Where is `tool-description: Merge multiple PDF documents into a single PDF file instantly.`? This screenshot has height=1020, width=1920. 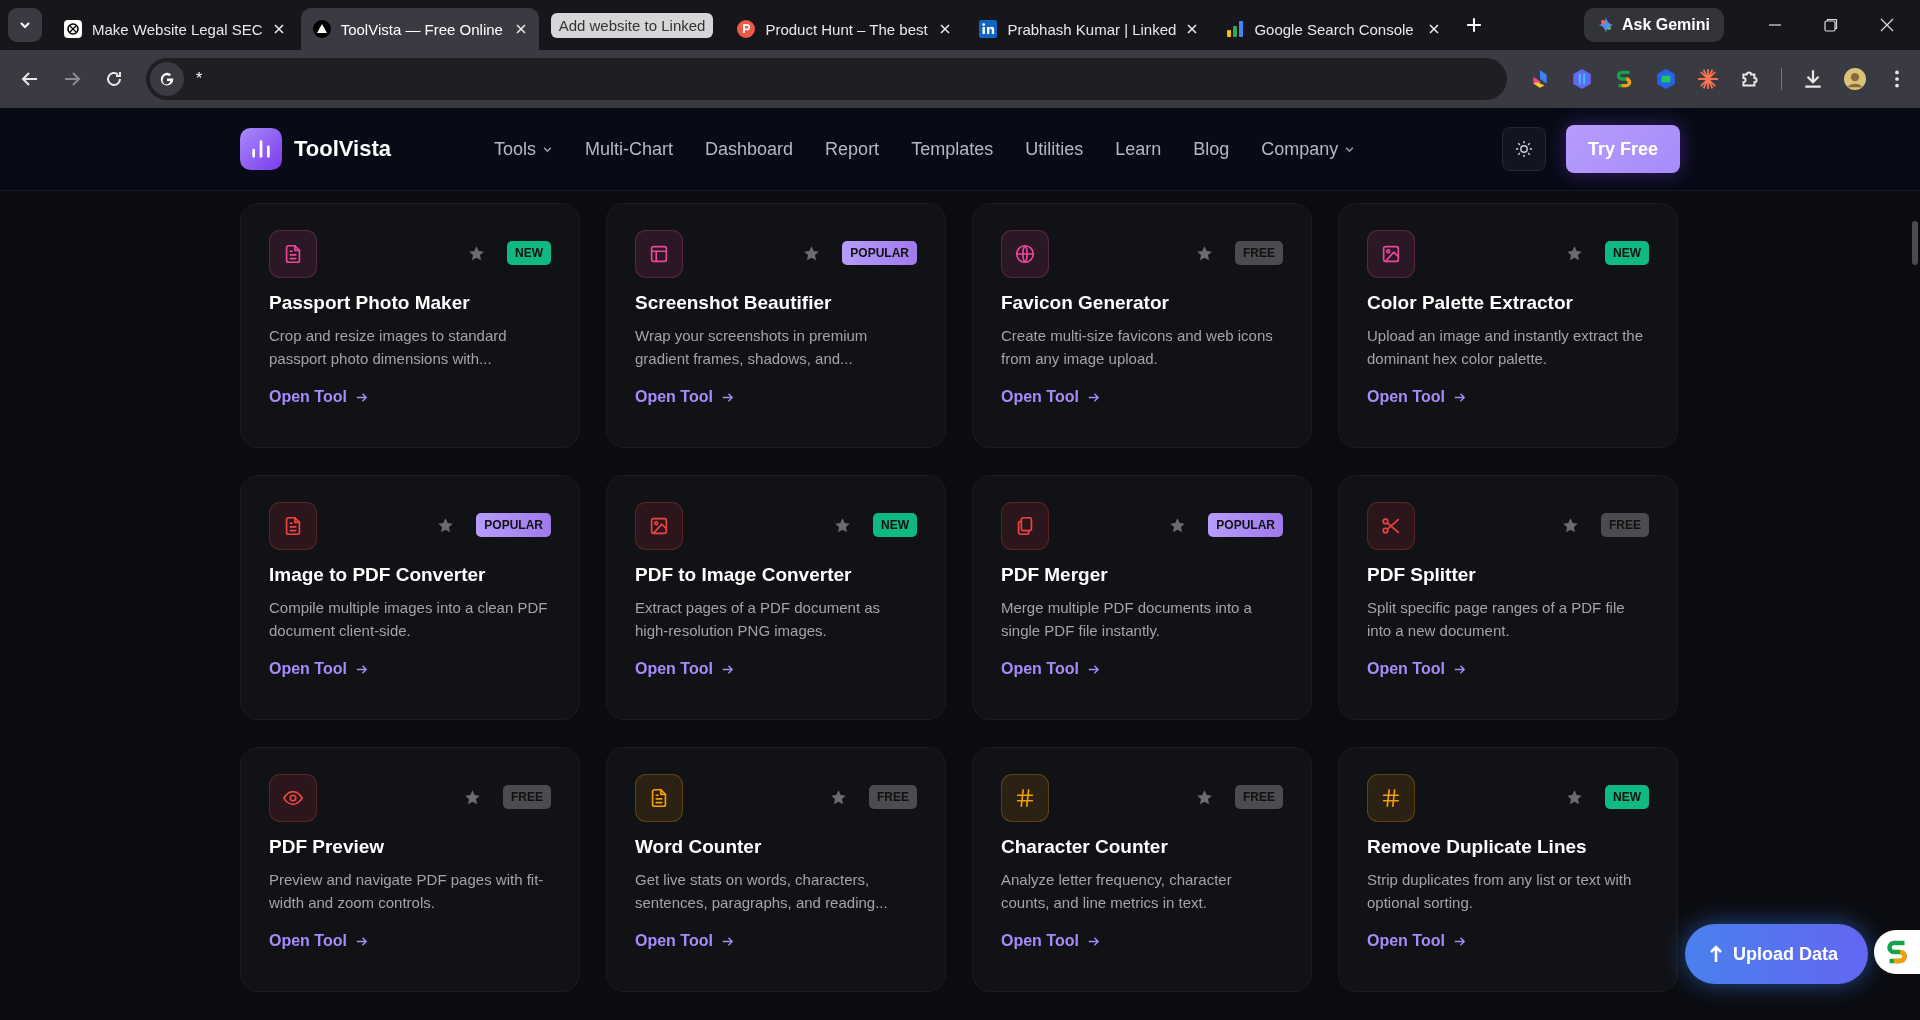
tool-description: Merge multiple PDF documents into a single PDF file instantly. is located at coordinates (1127, 619).